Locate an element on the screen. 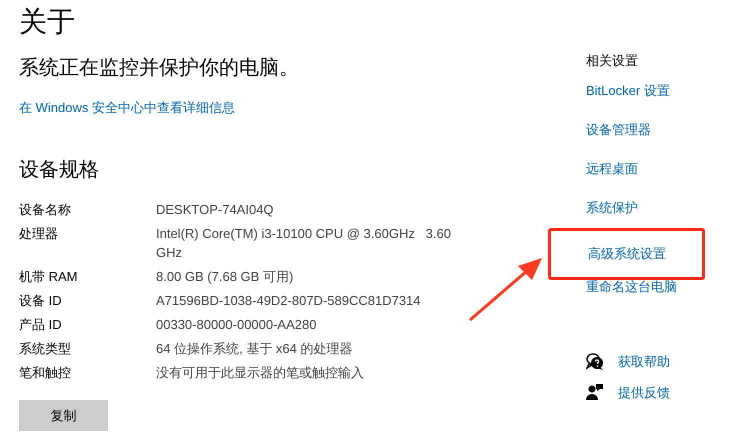 This screenshot has width=733, height=439. settings-link: 系统保护 is located at coordinates (612, 208).